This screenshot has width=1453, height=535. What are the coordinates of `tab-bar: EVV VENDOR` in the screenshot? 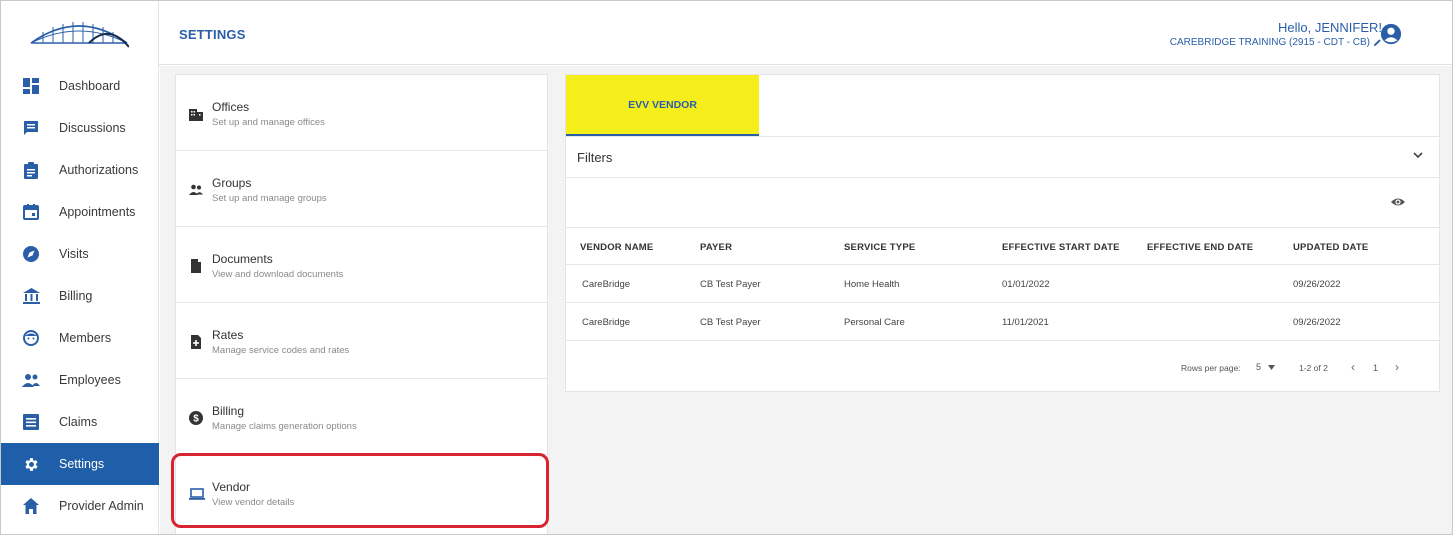 It's located at (1002, 106).